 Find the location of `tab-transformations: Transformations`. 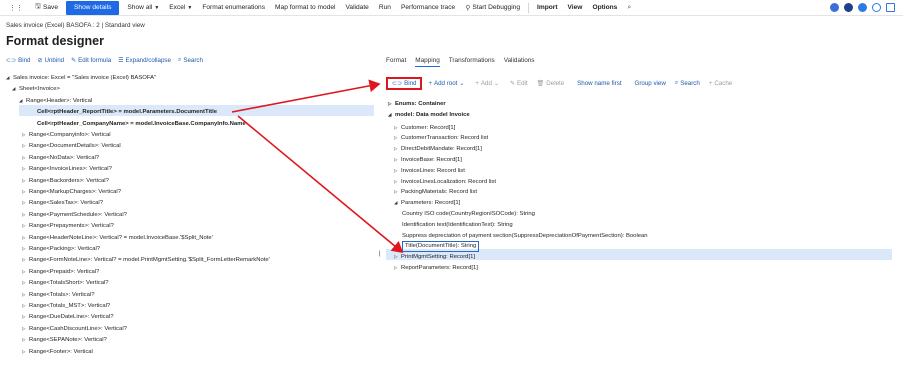

tab-transformations: Transformations is located at coordinates (472, 62).